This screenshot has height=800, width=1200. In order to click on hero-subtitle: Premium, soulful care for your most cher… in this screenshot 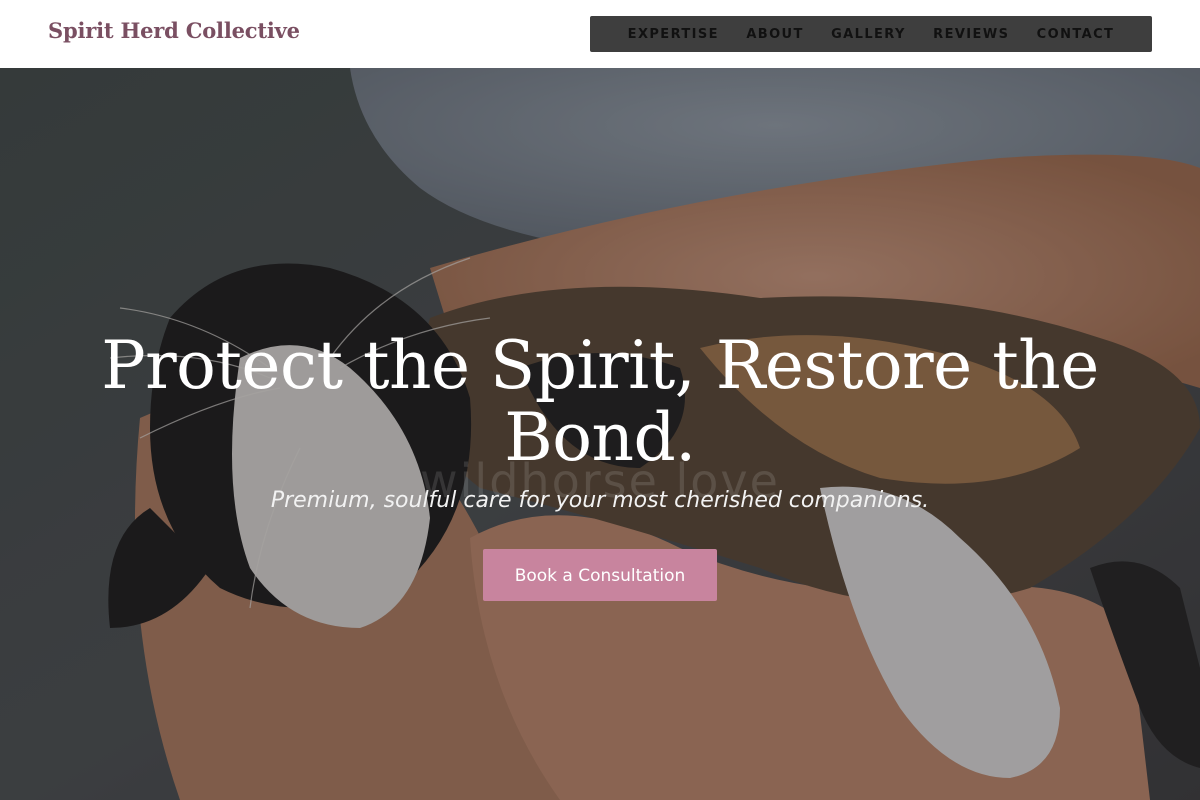, I will do `click(600, 500)`.